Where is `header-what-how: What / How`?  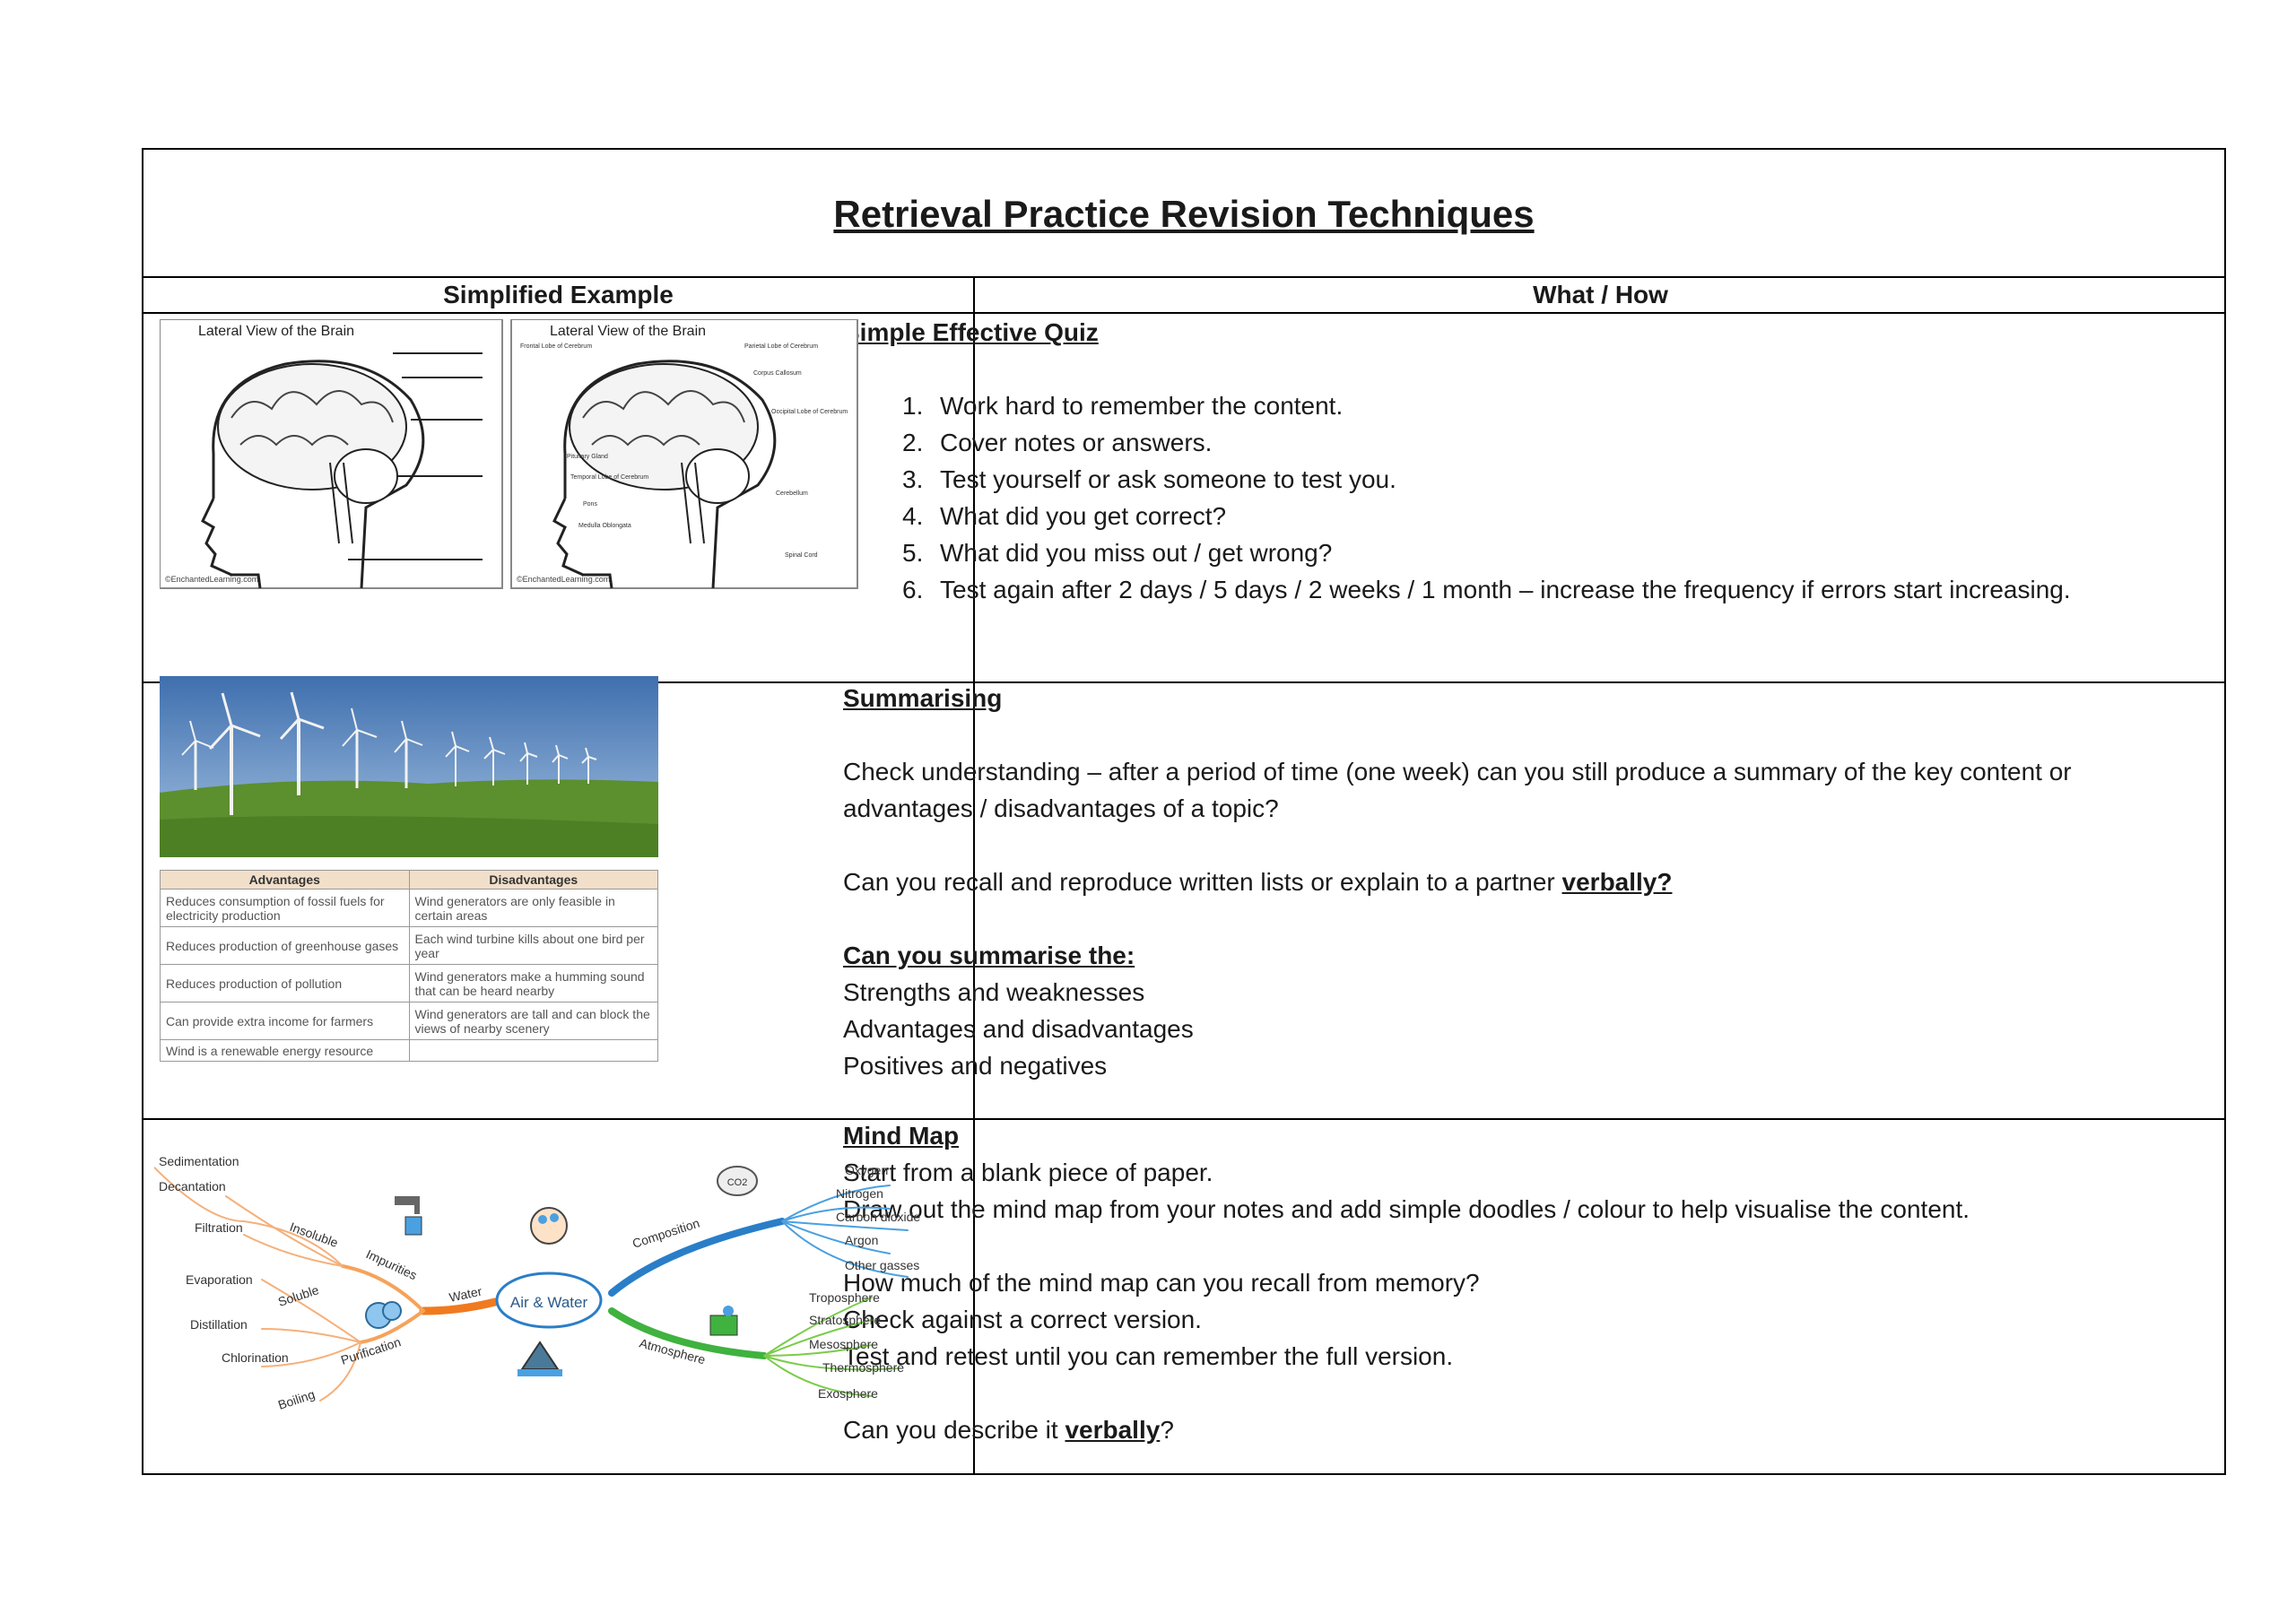 header-what-how: What / How is located at coordinates (1600, 296).